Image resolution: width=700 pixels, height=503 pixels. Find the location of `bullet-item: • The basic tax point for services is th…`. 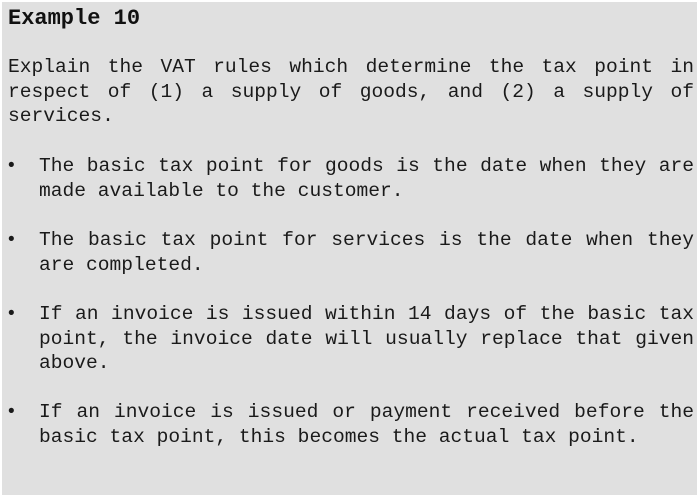

bullet-item: • The basic tax point for services is th… is located at coordinates (351, 252).